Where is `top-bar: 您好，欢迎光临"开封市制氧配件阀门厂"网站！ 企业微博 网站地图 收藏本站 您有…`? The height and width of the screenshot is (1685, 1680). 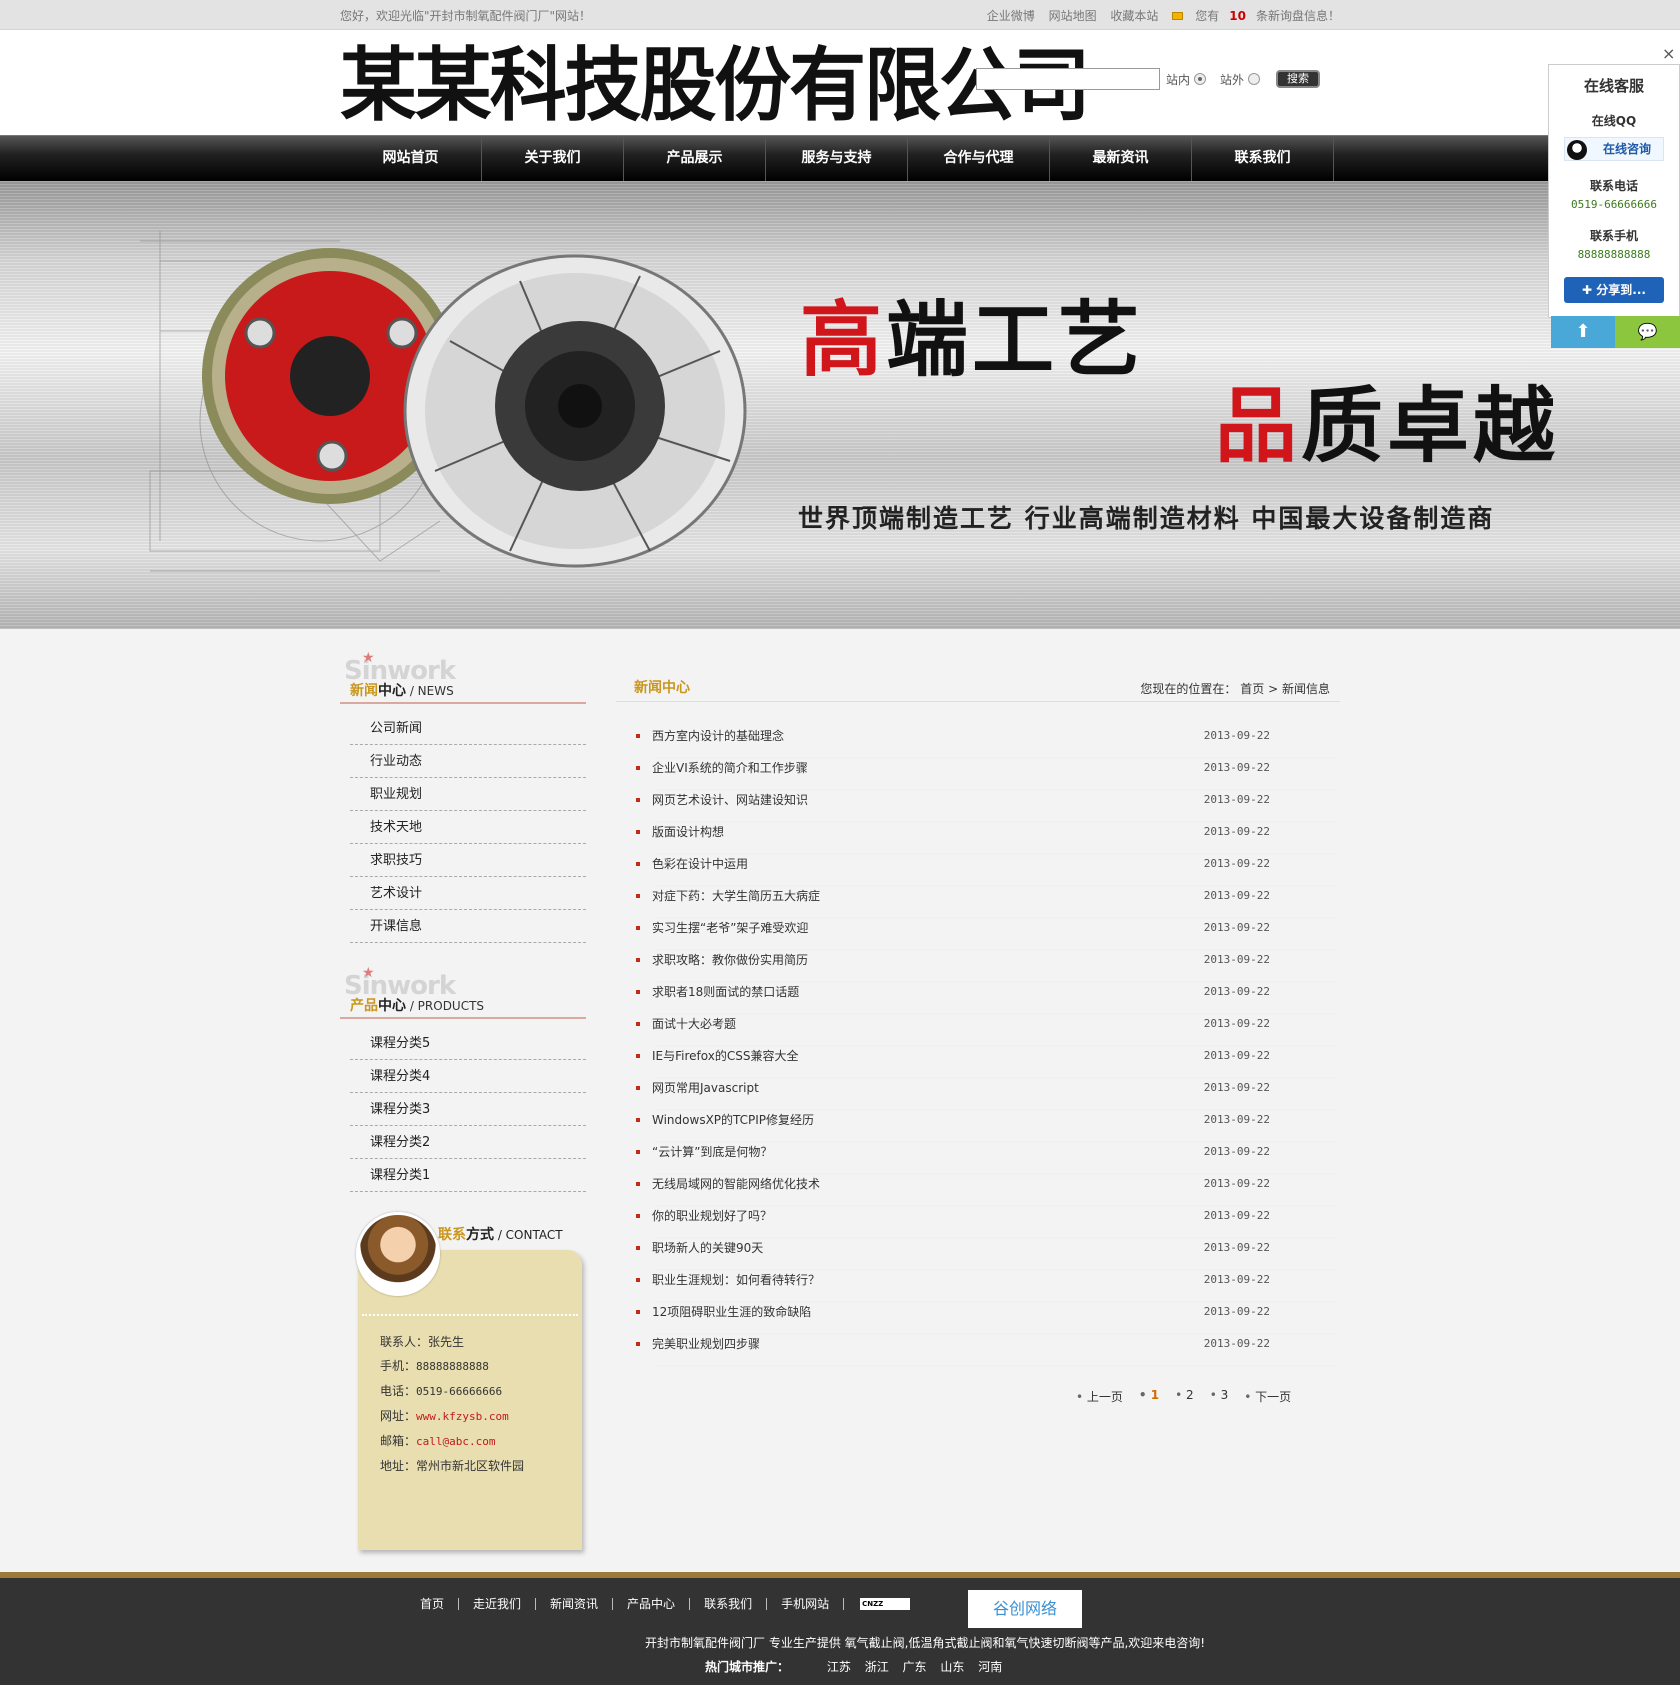 top-bar: 您好，欢迎光临"开封市制氧配件阀门厂"网站！ 企业微博 网站地图 收藏本站 您有… is located at coordinates (840, 15).